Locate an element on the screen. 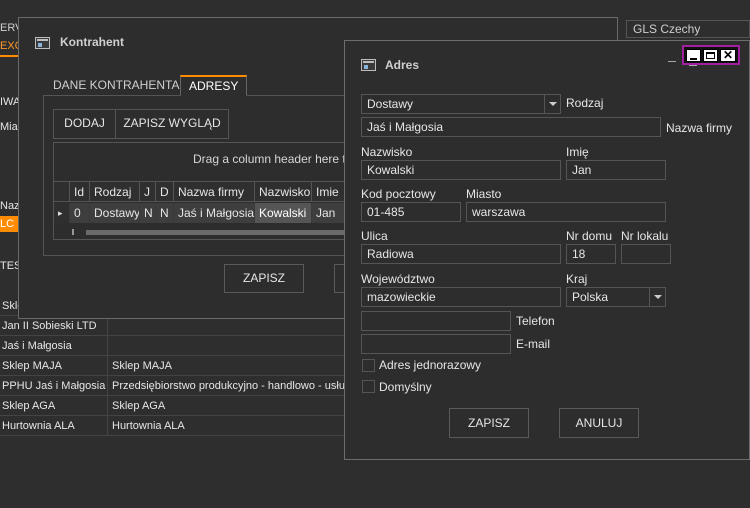 The image size is (750, 508). email-input is located at coordinates (436, 344).